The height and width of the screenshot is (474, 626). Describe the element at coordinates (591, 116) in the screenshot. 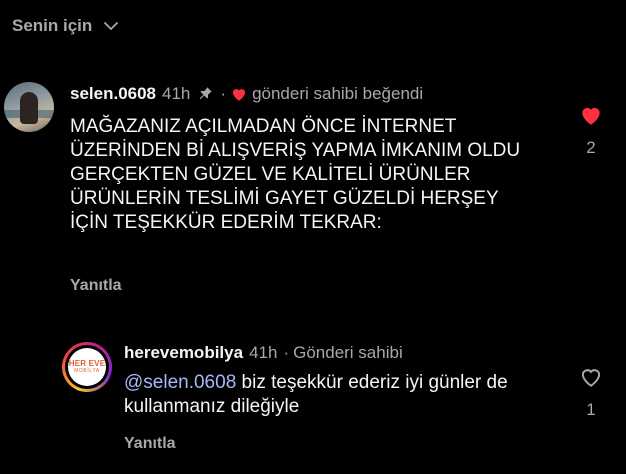

I see `heart-filled-icon` at that location.